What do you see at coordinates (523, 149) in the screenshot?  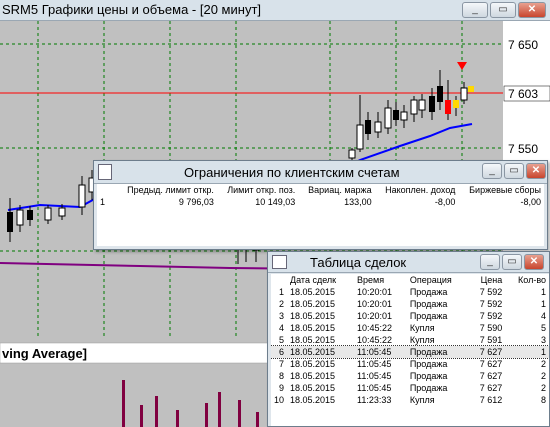 I see `price-label: 7 550` at bounding box center [523, 149].